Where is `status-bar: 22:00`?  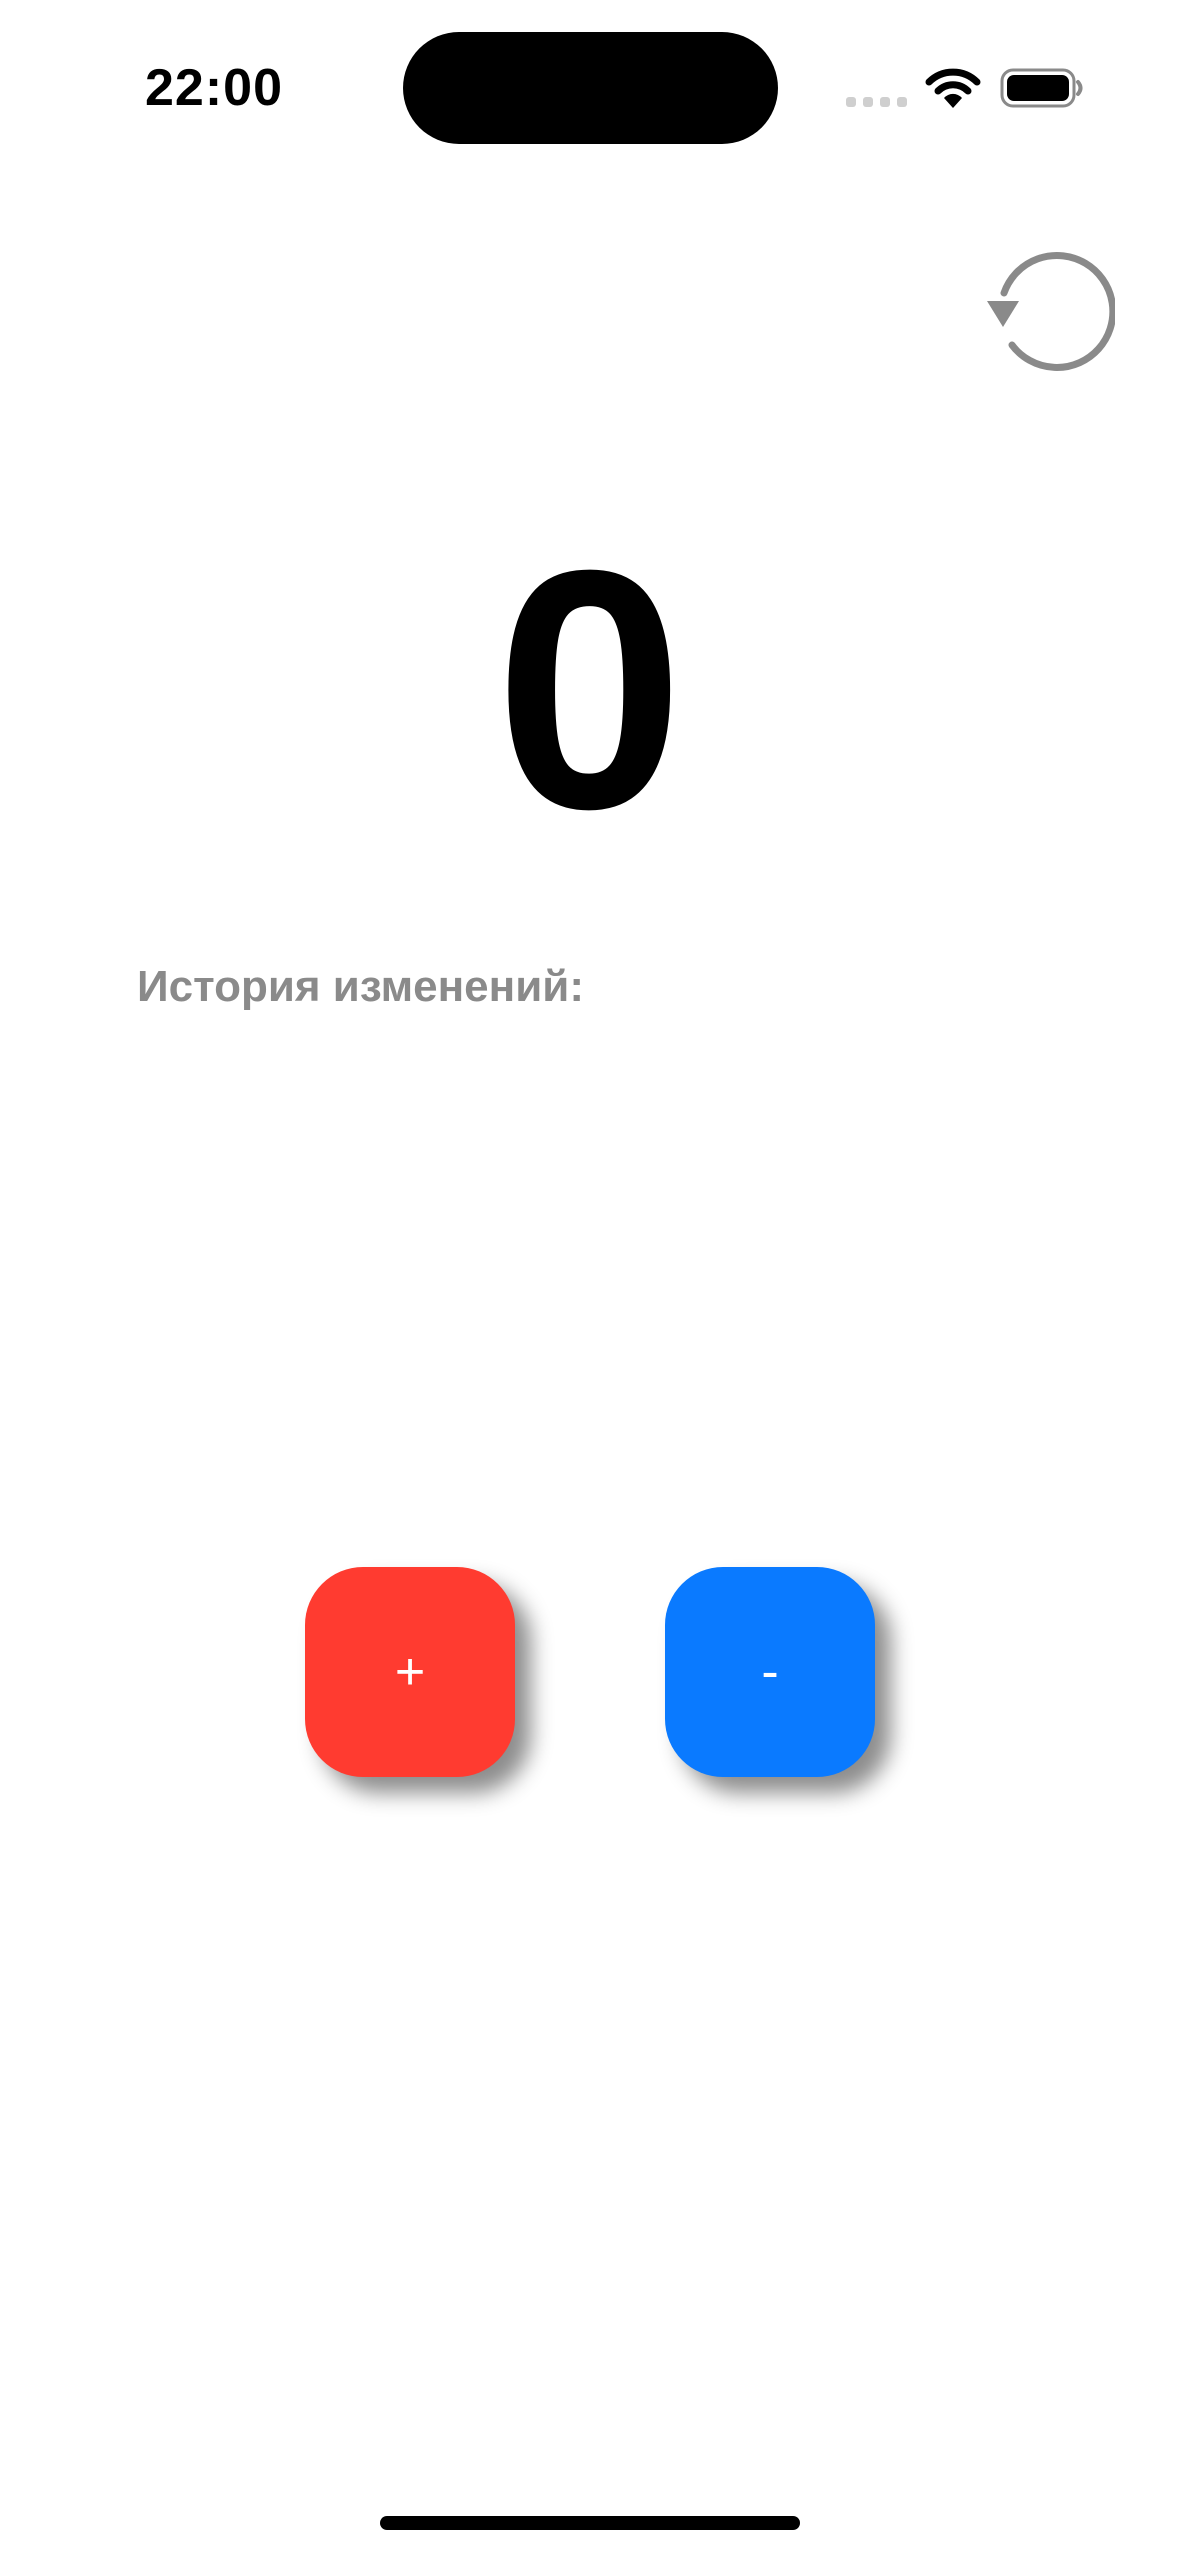
status-bar: 22:00 is located at coordinates (589, 85).